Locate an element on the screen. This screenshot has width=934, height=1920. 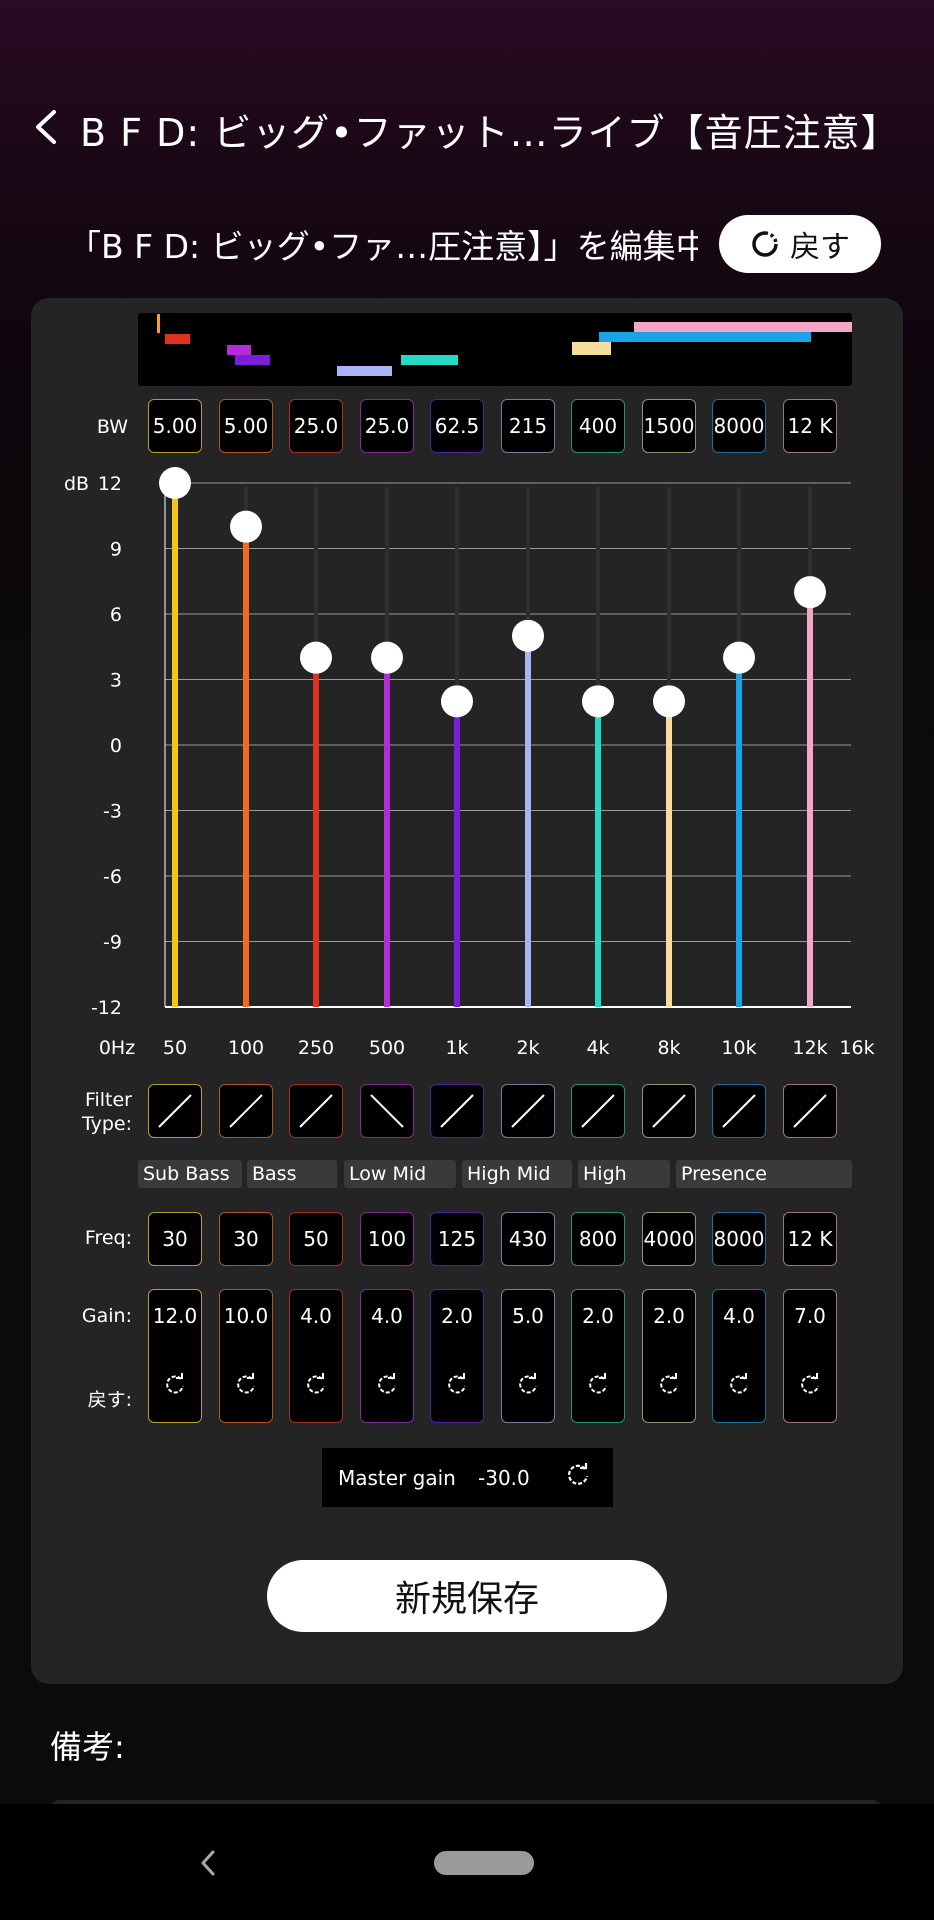
freq-value-4: 100 is located at coordinates (387, 1239).